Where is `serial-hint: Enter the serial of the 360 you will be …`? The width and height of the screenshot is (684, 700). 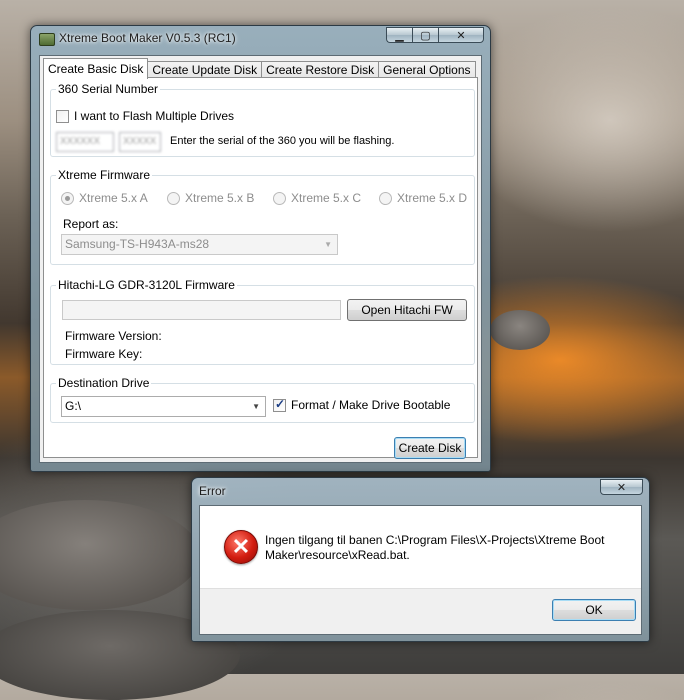 serial-hint: Enter the serial of the 360 you will be … is located at coordinates (282, 141).